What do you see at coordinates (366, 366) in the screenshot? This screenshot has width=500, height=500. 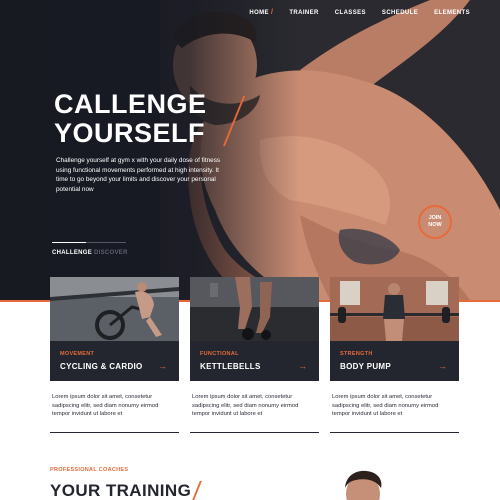 I see `card-title: BODY PUMP` at bounding box center [366, 366].